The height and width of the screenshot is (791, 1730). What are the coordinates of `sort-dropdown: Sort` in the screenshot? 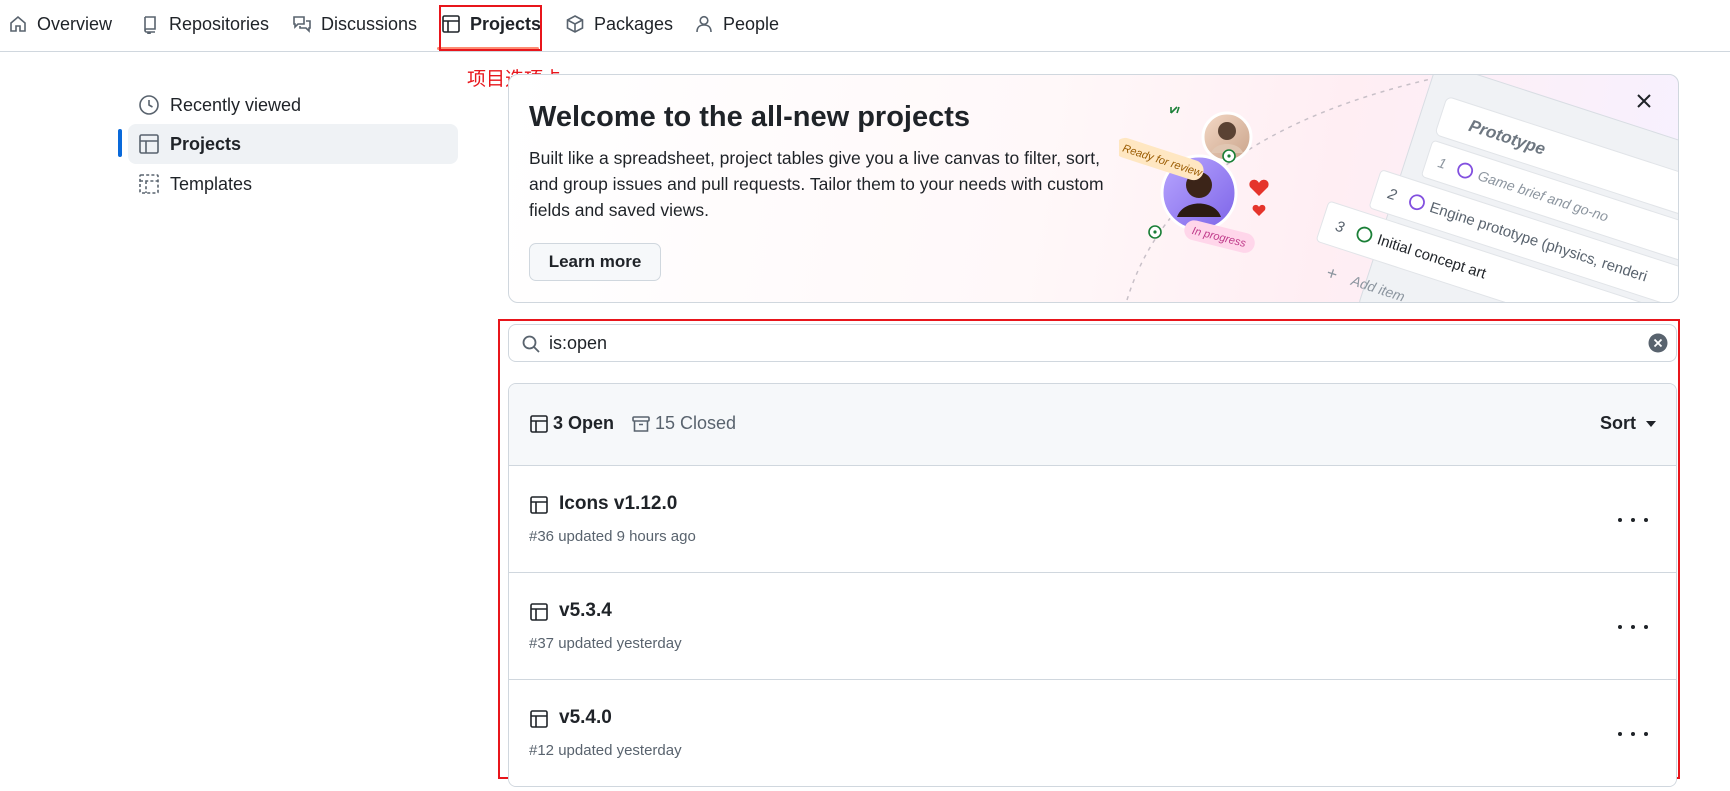 It's located at (1628, 423).